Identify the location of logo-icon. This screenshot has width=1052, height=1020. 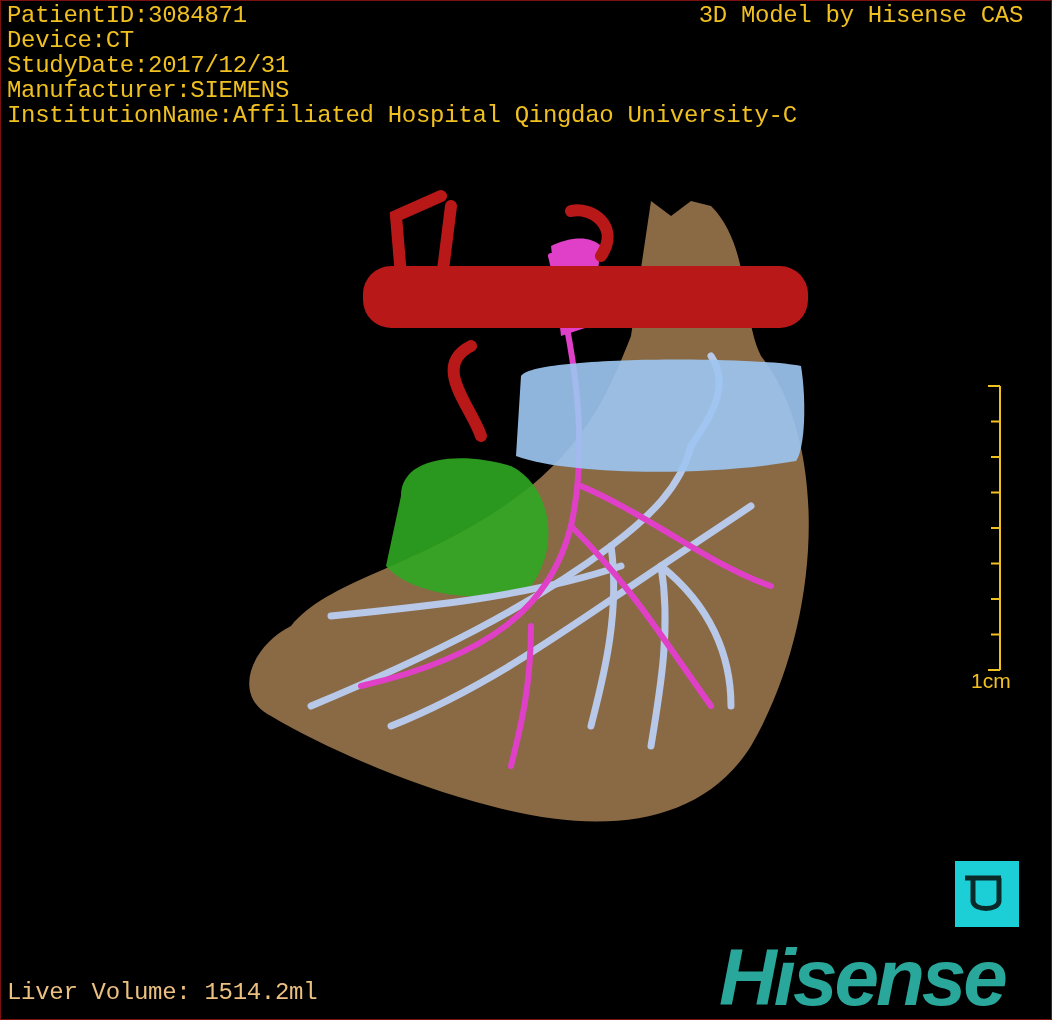
(987, 894).